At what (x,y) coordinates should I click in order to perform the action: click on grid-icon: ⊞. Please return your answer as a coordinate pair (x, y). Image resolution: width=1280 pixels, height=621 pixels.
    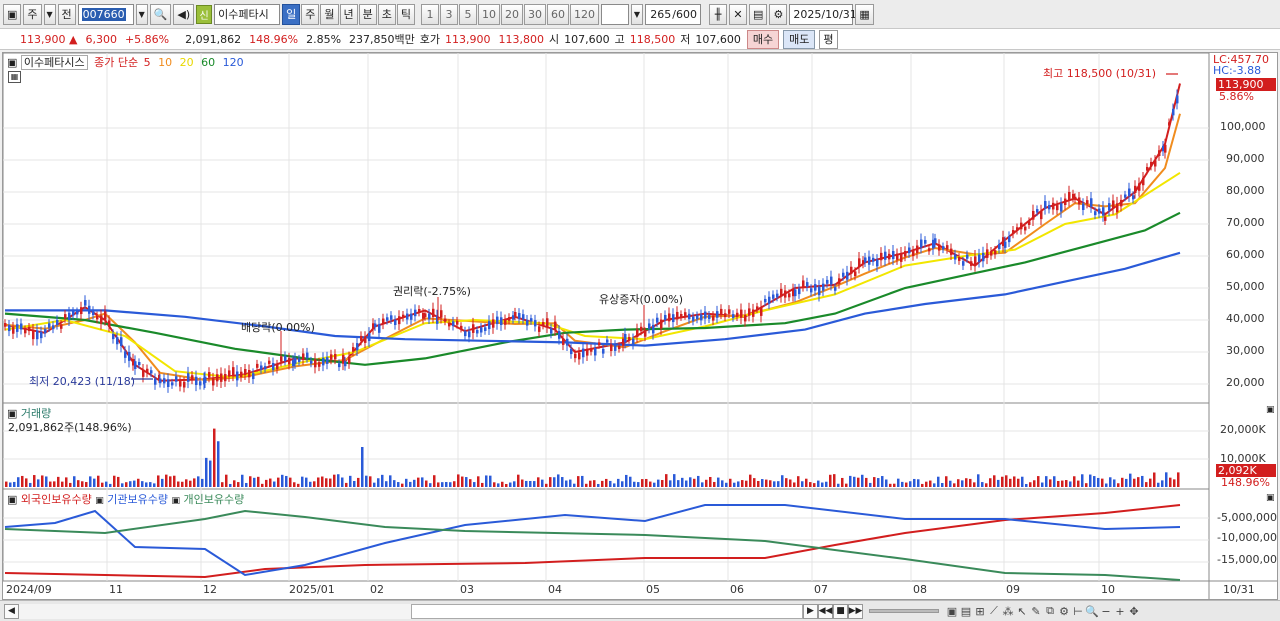
    Looking at the image, I should click on (980, 611).